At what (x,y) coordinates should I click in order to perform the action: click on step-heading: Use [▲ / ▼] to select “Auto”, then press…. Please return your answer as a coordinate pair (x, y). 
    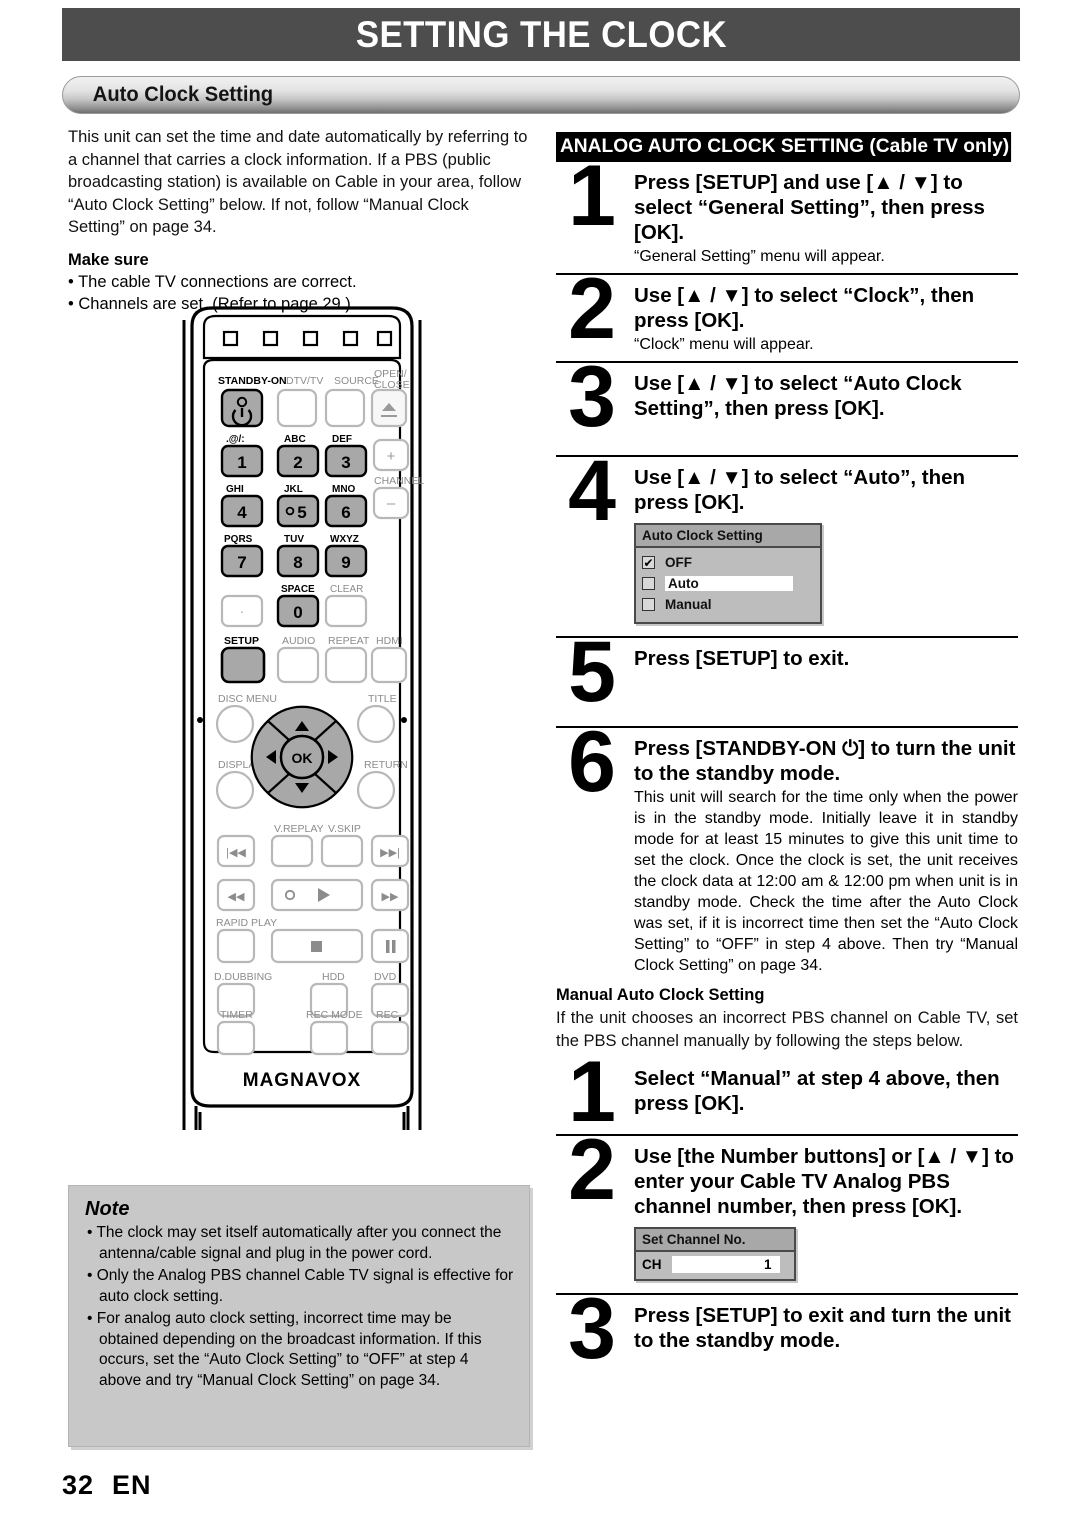
    Looking at the image, I should click on (800, 490).